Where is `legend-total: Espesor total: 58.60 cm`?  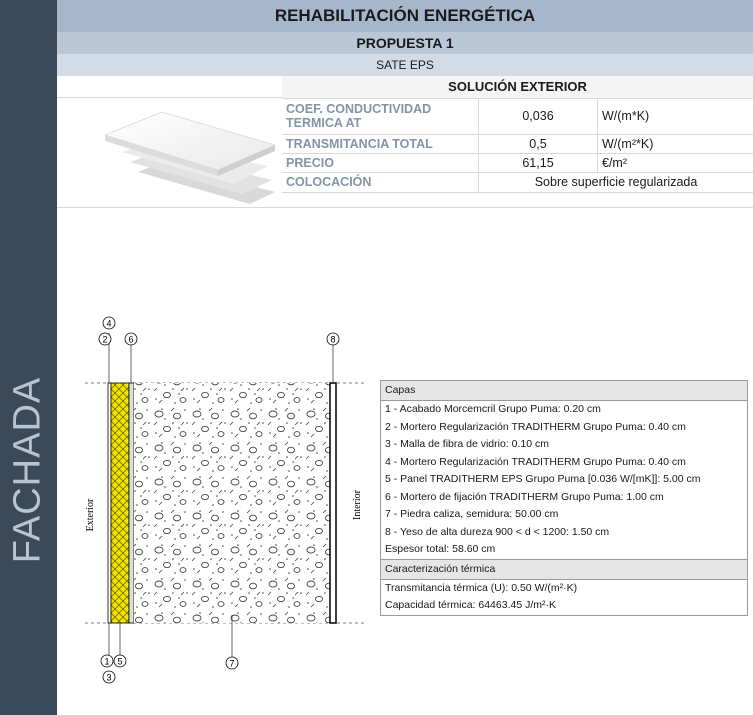
legend-total: Espesor total: 58.60 cm is located at coordinates (440, 549).